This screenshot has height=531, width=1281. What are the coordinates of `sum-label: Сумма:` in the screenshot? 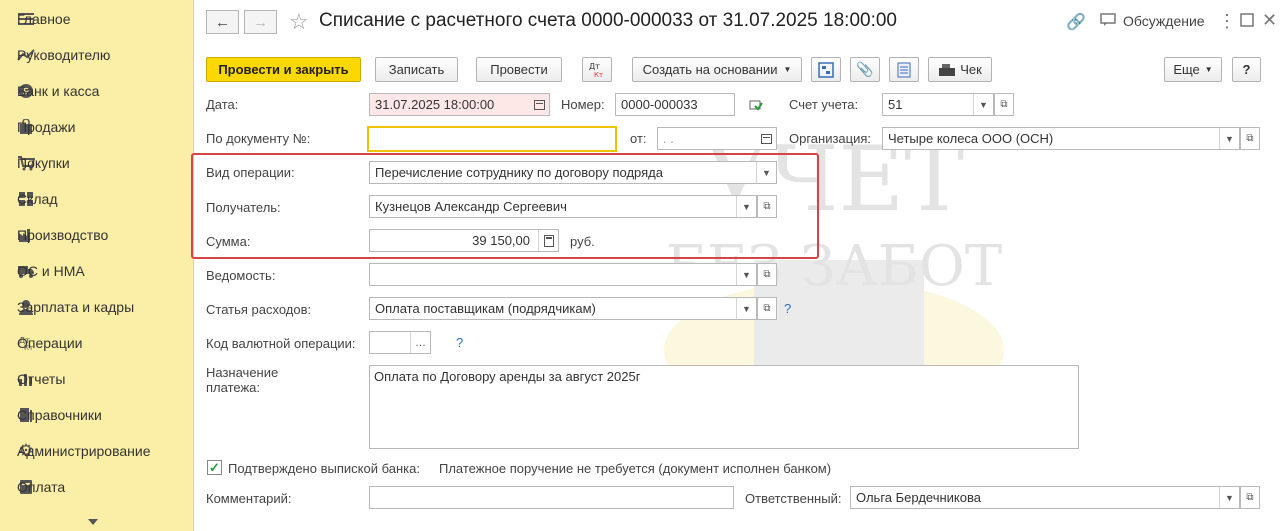 It's located at (228, 241).